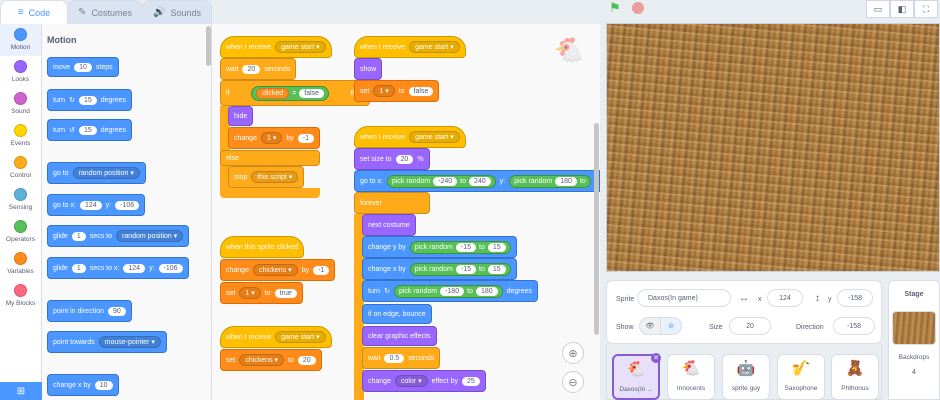 Image resolution: width=940 pixels, height=400 pixels. I want to click on sprite-tile: 🐔 Innocents, so click(691, 377).